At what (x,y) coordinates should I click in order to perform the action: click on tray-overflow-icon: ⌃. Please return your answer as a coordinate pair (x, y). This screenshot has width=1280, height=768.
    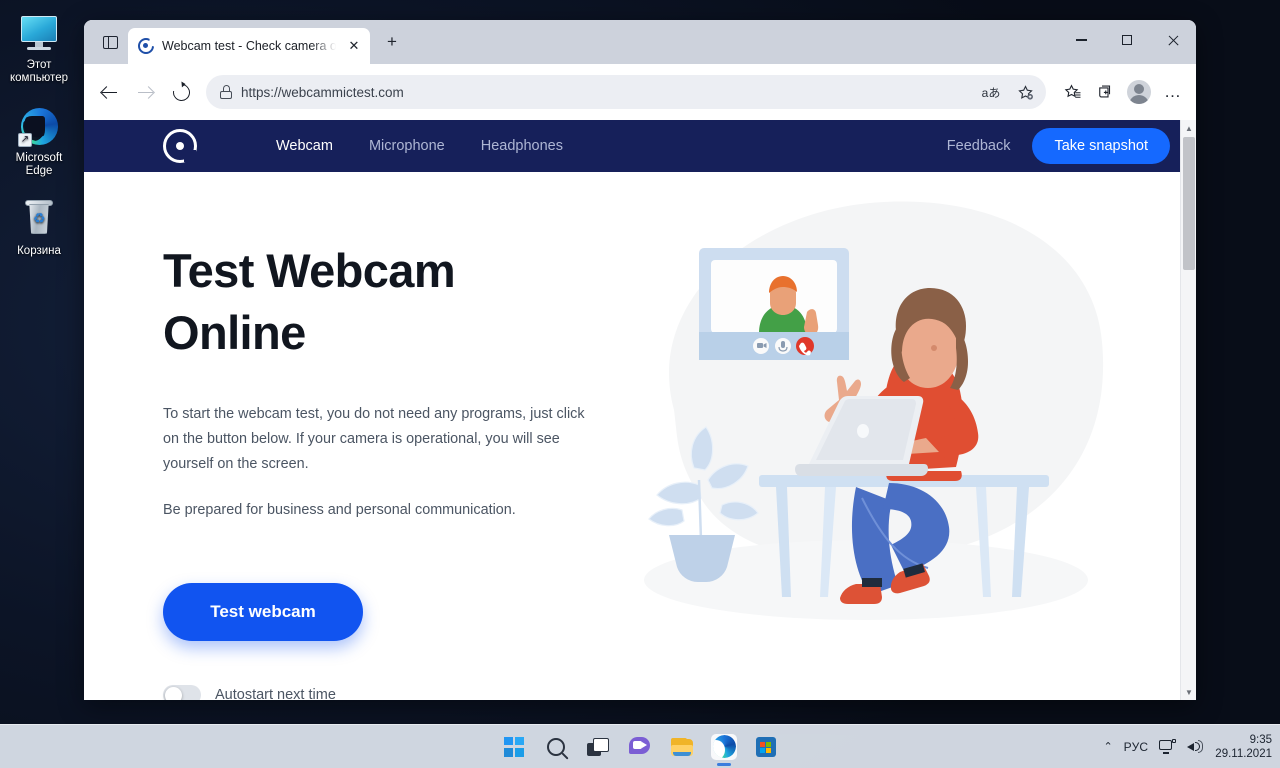
    Looking at the image, I should click on (1107, 746).